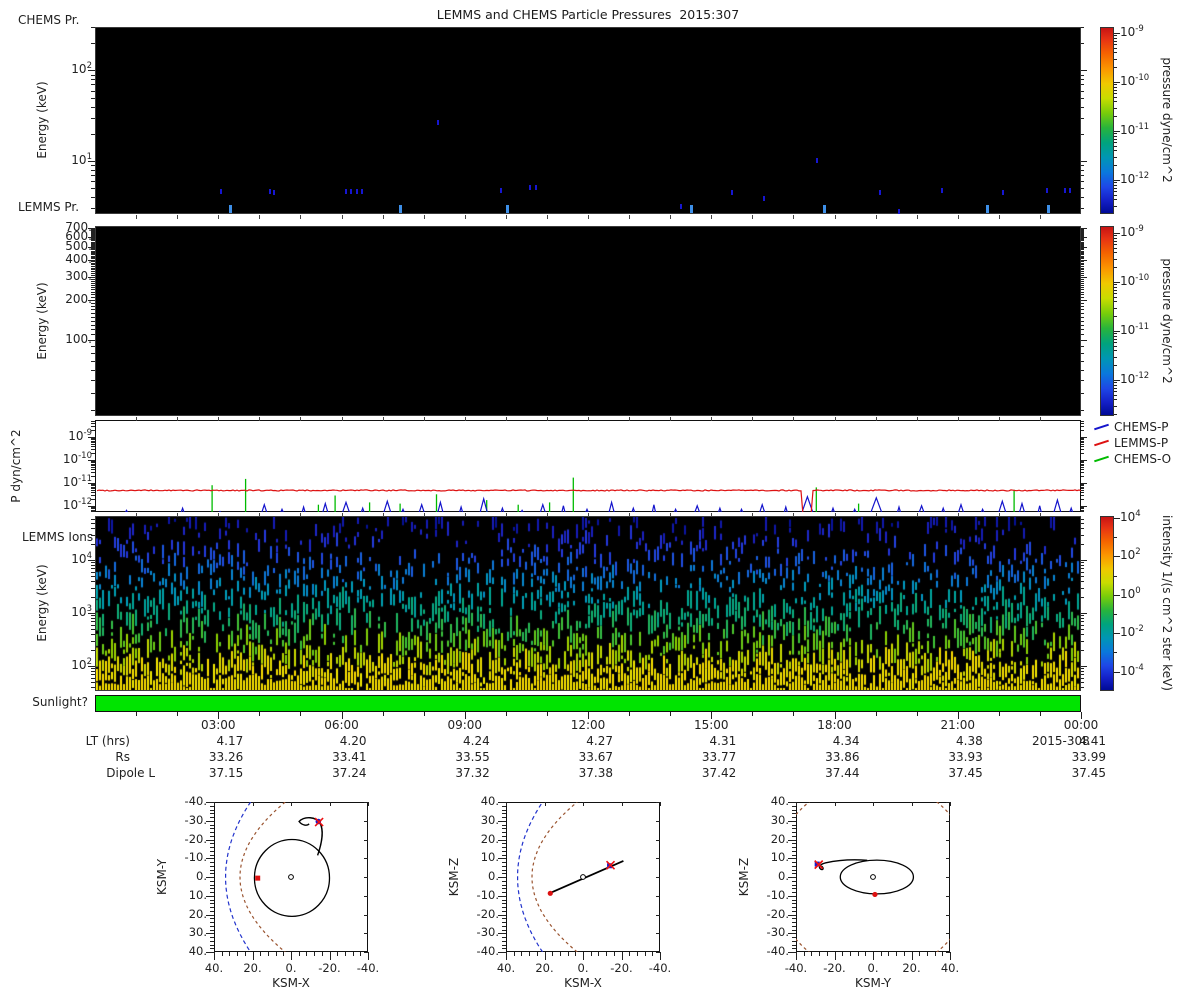  What do you see at coordinates (796, 968) in the screenshot?
I see `orbit-xtick-label: -40.` at bounding box center [796, 968].